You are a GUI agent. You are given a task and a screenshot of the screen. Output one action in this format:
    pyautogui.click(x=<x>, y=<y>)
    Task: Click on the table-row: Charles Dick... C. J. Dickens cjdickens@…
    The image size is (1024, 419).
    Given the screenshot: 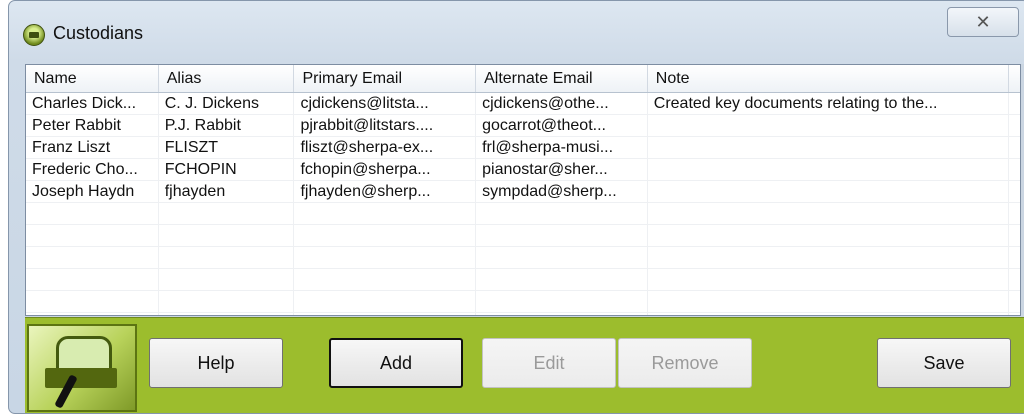 What is the action you would take?
    pyautogui.click(x=523, y=104)
    